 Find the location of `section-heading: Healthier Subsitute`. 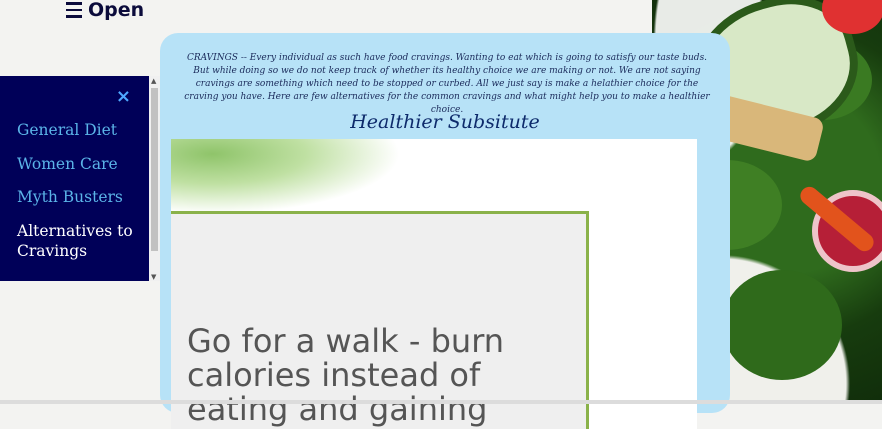

section-heading: Healthier Subsitute is located at coordinates (445, 122).